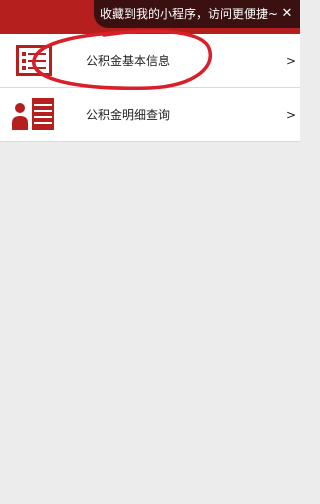 Image resolution: width=320 pixels, height=504 pixels. Describe the element at coordinates (128, 115) in the screenshot. I see `menu-item-label: 公积金明细查询` at that location.